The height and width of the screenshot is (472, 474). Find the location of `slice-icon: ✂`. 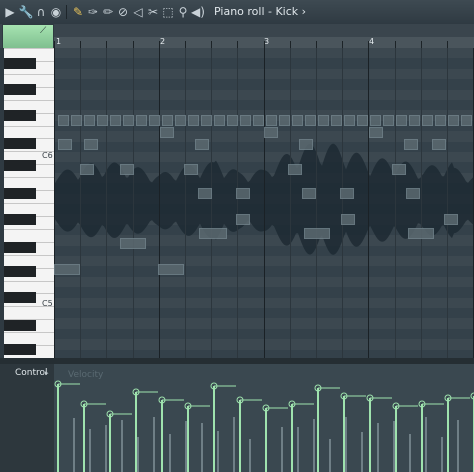

slice-icon: ✂ is located at coordinates (153, 12).